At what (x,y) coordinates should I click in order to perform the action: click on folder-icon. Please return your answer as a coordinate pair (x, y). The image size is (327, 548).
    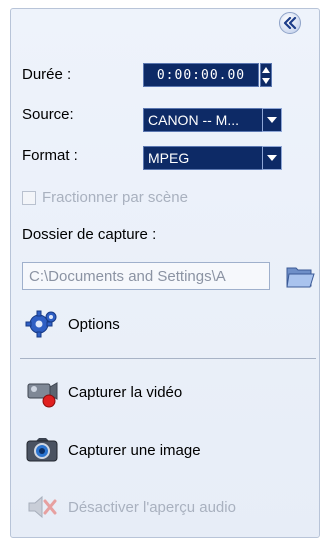
    Looking at the image, I should click on (300, 277).